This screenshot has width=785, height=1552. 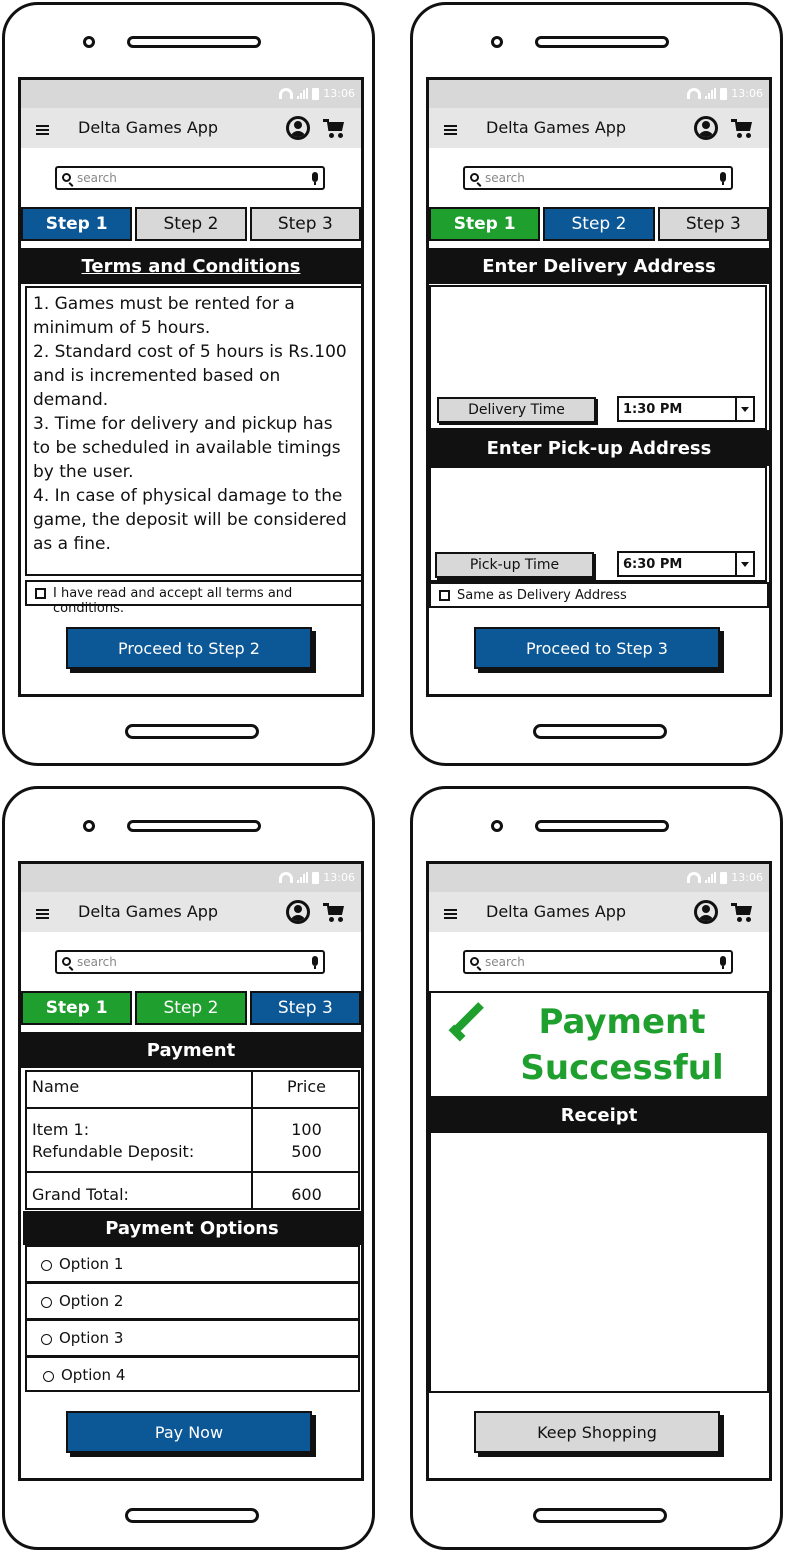 I want to click on app-title: Delta Games App, so click(x=148, y=911).